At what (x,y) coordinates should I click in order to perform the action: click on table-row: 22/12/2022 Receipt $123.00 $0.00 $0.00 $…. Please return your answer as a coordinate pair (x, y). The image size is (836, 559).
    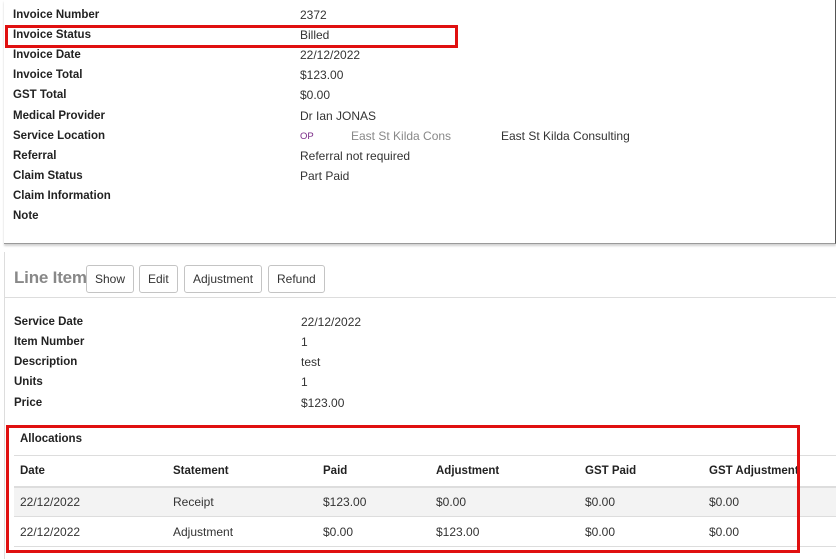
    Looking at the image, I should click on (425, 501).